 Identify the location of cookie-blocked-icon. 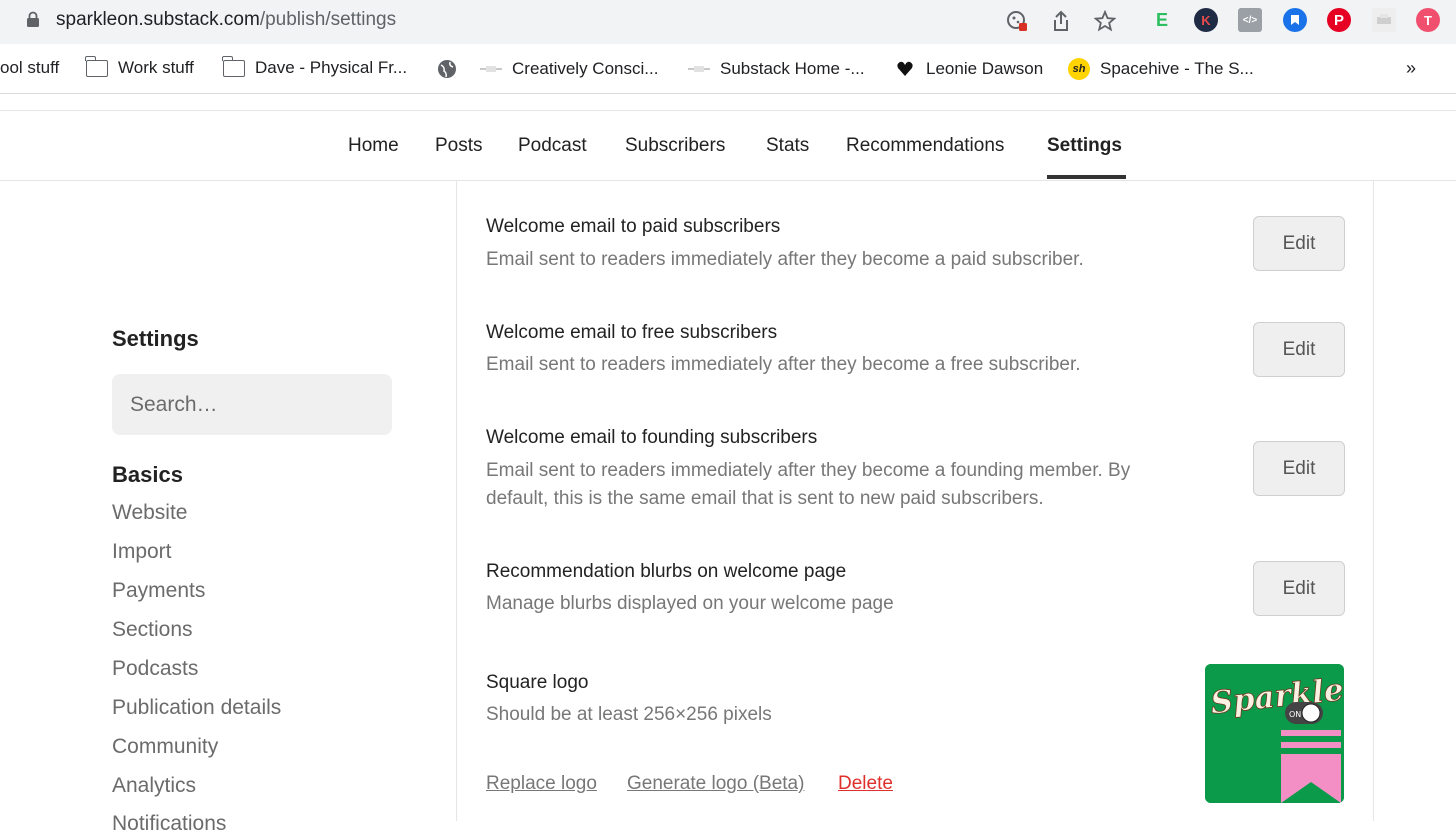
(1017, 21).